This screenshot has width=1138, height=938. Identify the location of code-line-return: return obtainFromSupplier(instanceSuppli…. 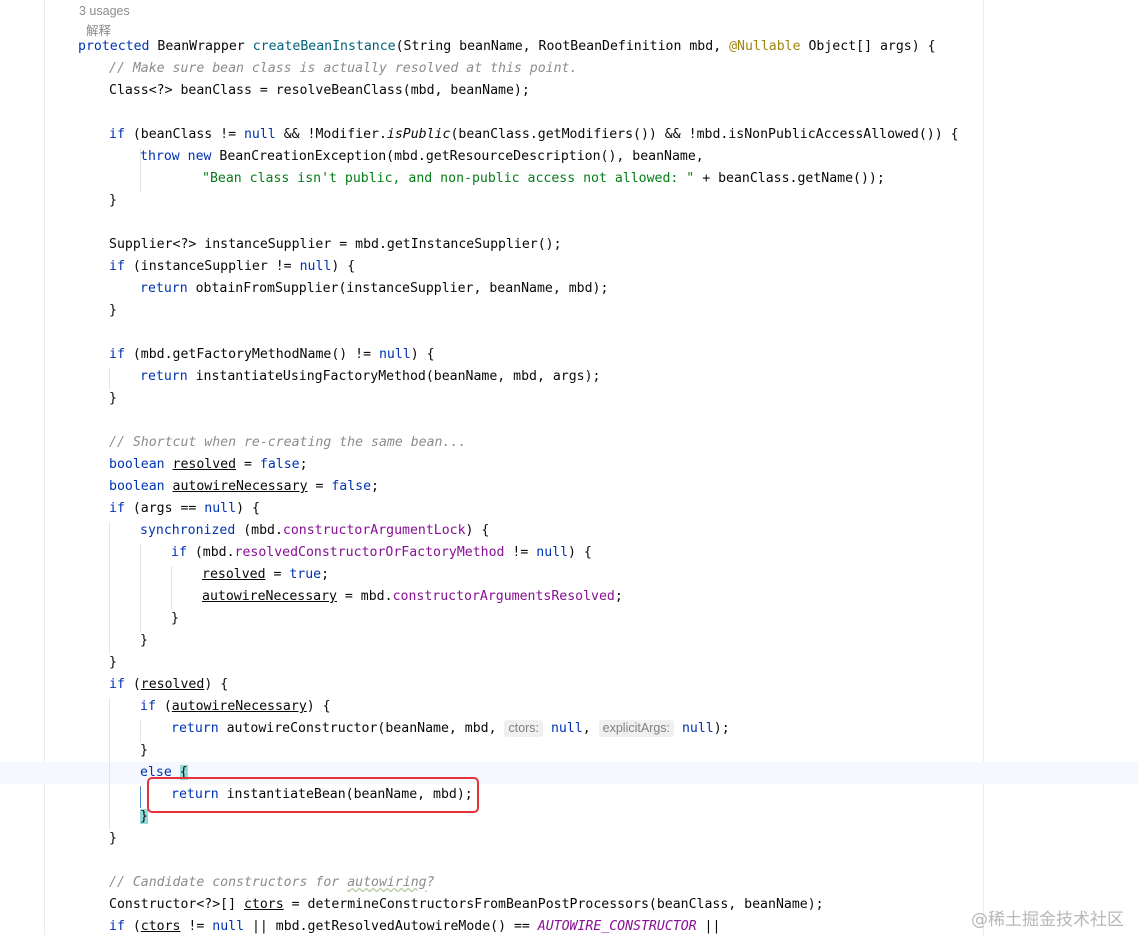
(374, 289).